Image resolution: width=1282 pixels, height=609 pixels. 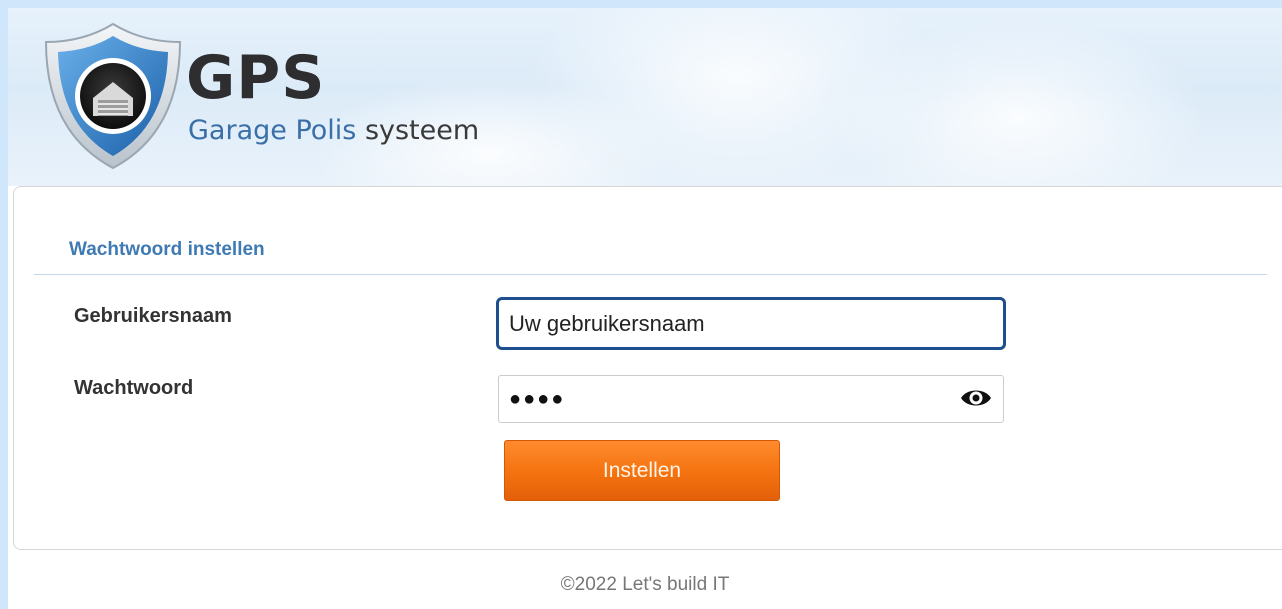 What do you see at coordinates (113, 96) in the screenshot?
I see `shield-garage-icon` at bounding box center [113, 96].